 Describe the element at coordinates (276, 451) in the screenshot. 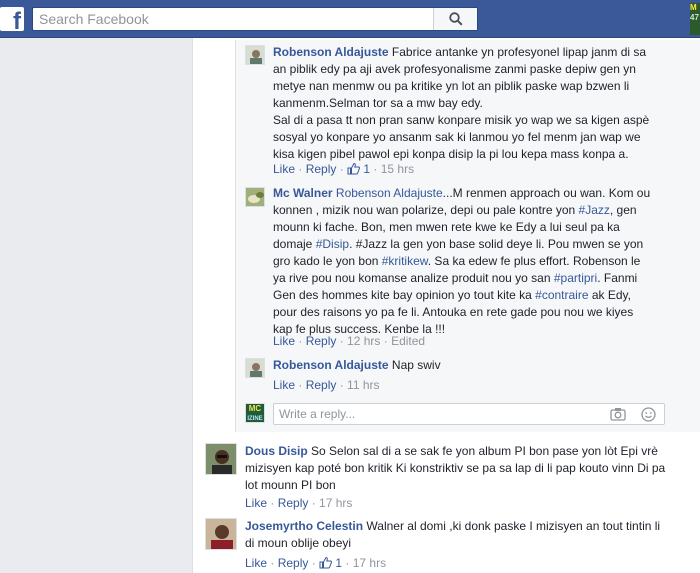

I see `comment-author: Dous Disip` at that location.